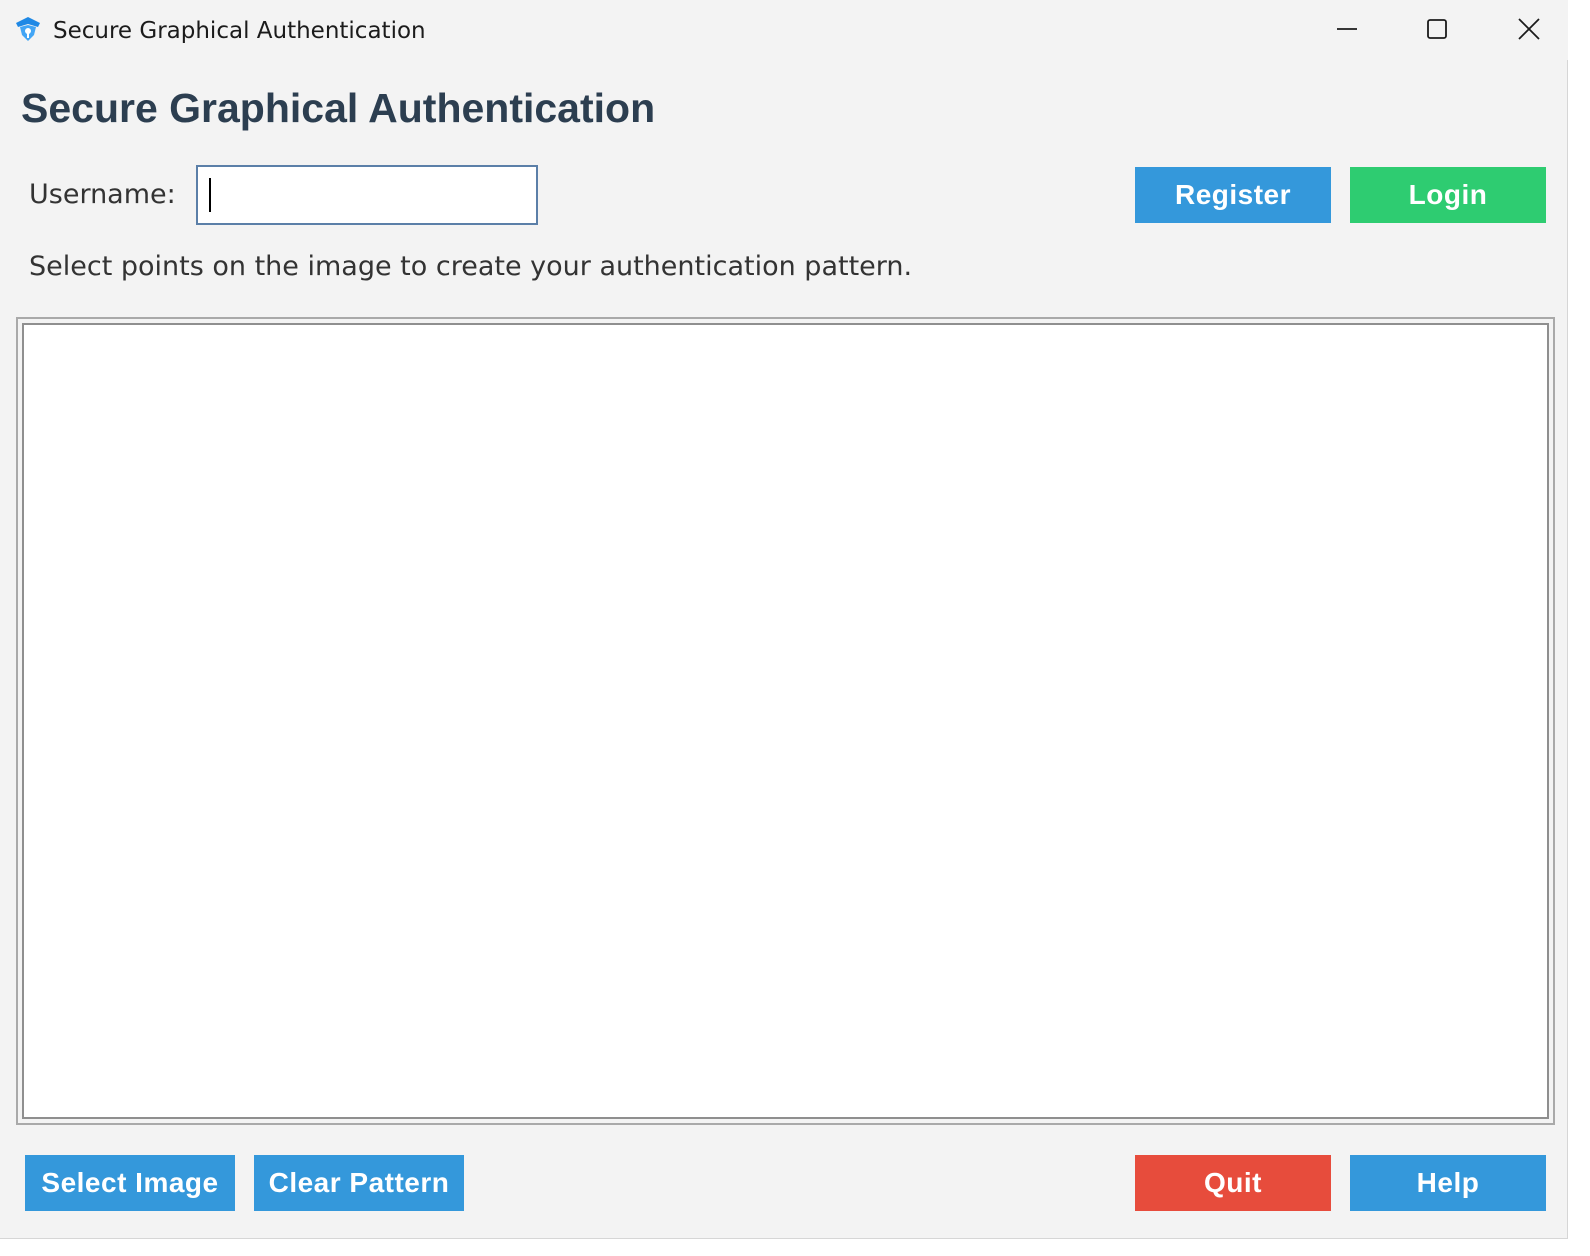 This screenshot has width=1590, height=1256. Describe the element at coordinates (210, 195) in the screenshot. I see `text-caret` at that location.